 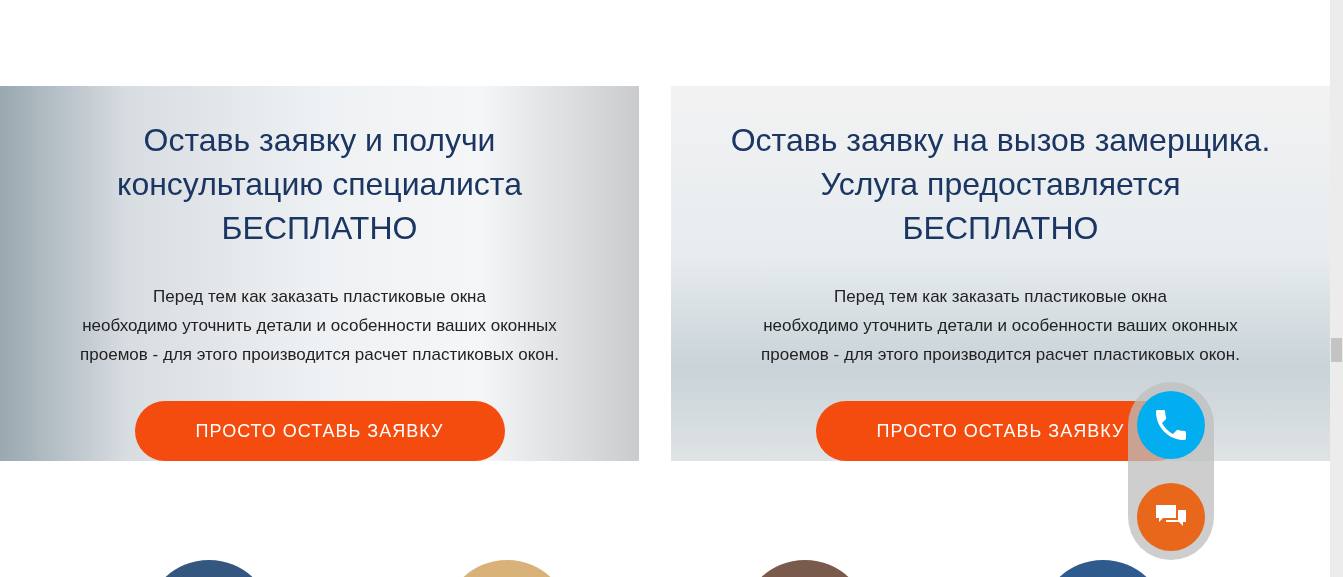 What do you see at coordinates (1171, 517) in the screenshot?
I see `chat-button` at bounding box center [1171, 517].